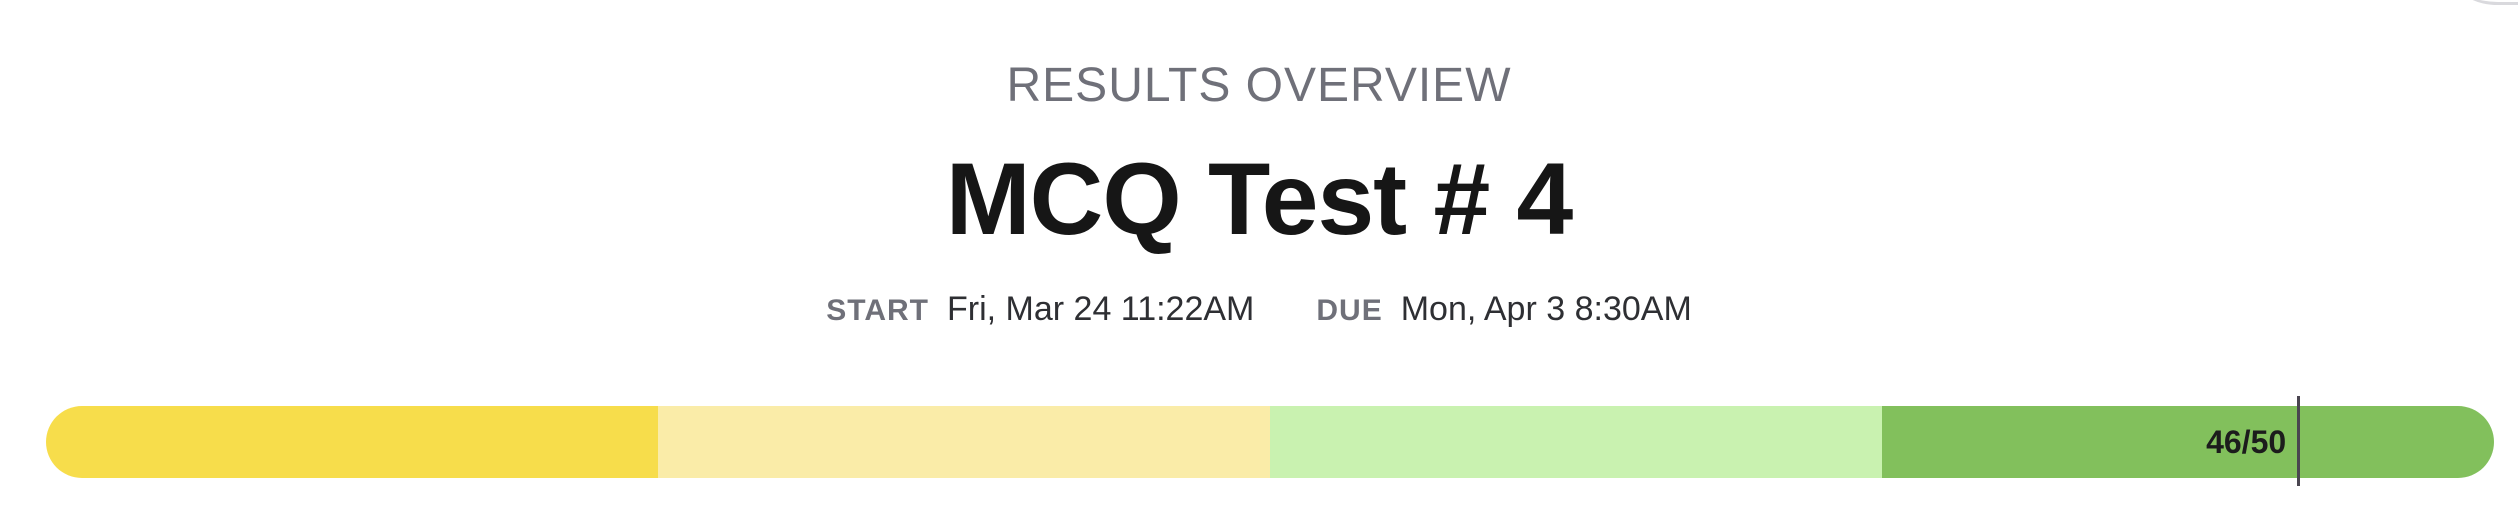 Image resolution: width=2518 pixels, height=528 pixels. Describe the element at coordinates (2246, 441) in the screenshot. I see `score-label: 46/50` at that location.